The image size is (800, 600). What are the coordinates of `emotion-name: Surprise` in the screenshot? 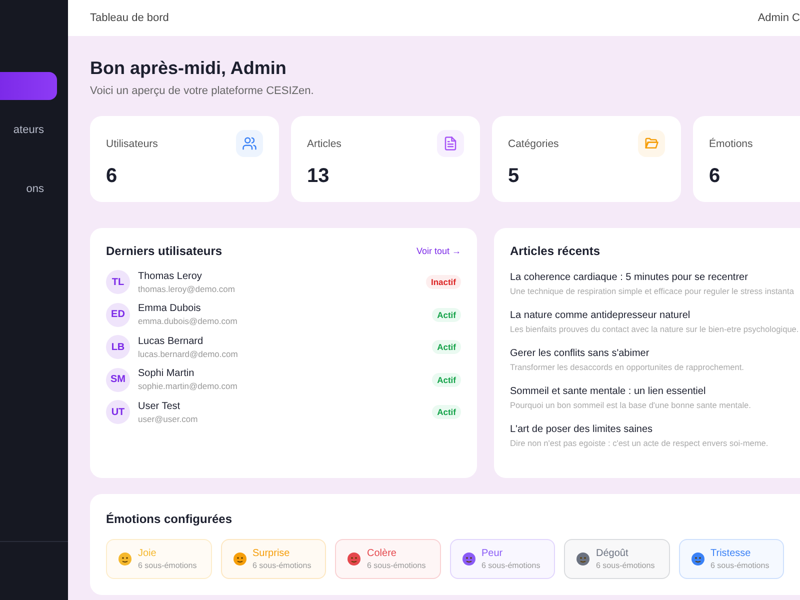 It's located at (271, 553).